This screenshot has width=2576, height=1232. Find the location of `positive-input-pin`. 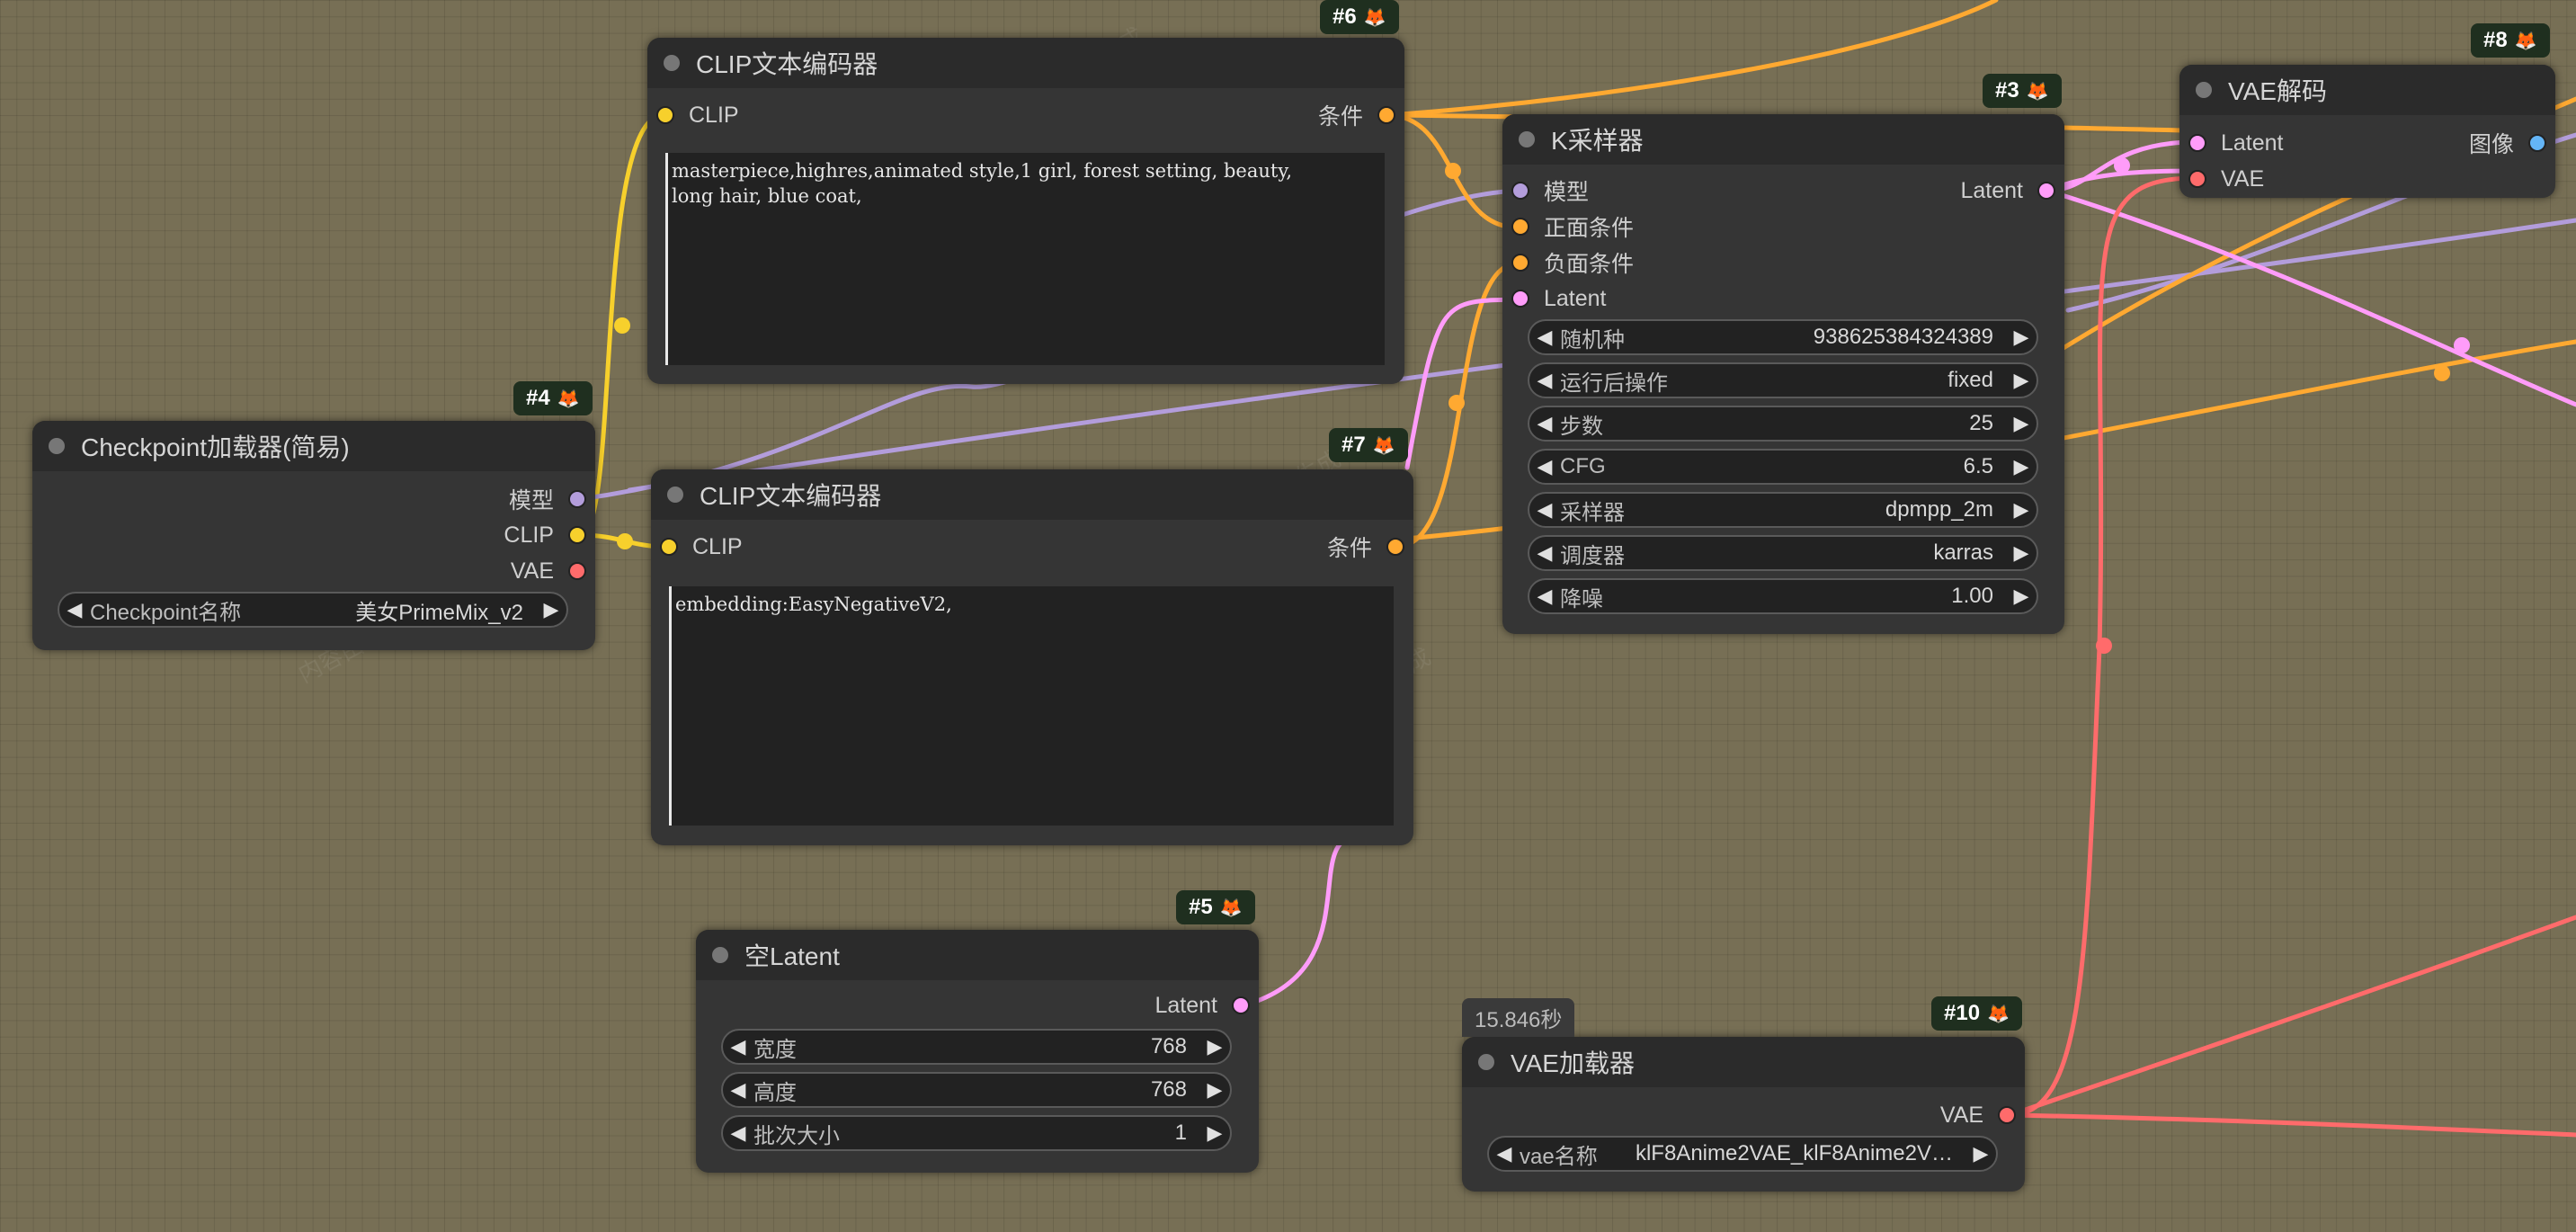

positive-input-pin is located at coordinates (1520, 227).